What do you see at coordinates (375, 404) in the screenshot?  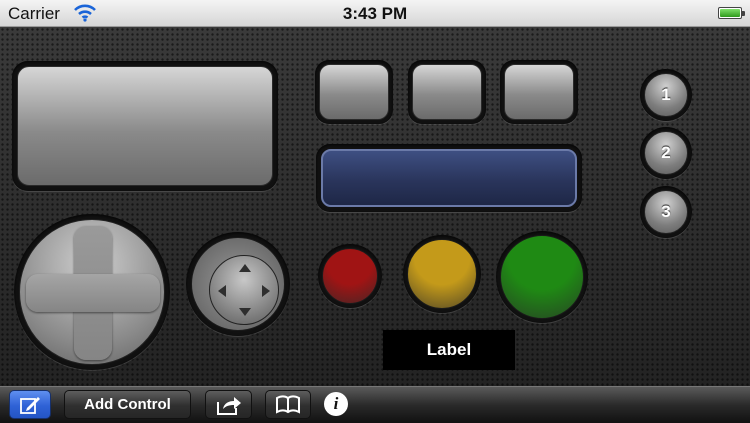 I see `bottom-toolbar: Add Control i` at bounding box center [375, 404].